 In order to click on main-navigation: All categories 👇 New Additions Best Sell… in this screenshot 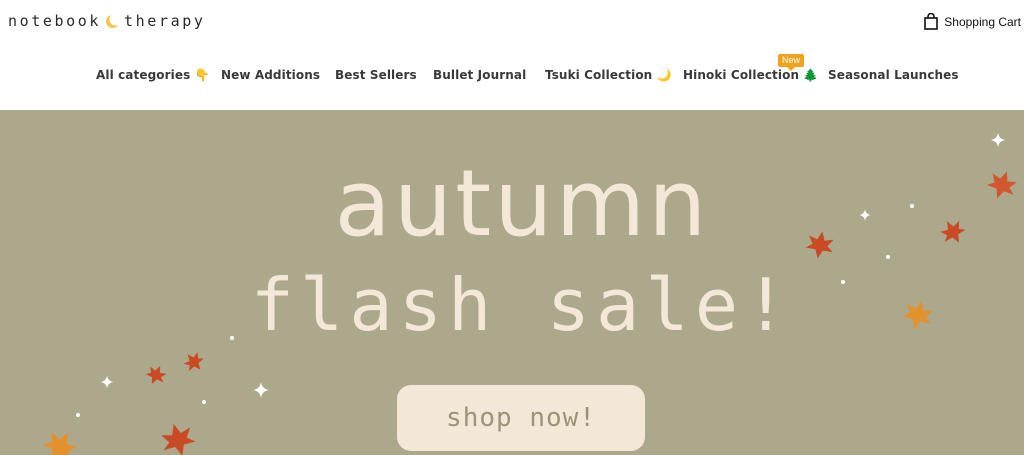, I will do `click(512, 77)`.